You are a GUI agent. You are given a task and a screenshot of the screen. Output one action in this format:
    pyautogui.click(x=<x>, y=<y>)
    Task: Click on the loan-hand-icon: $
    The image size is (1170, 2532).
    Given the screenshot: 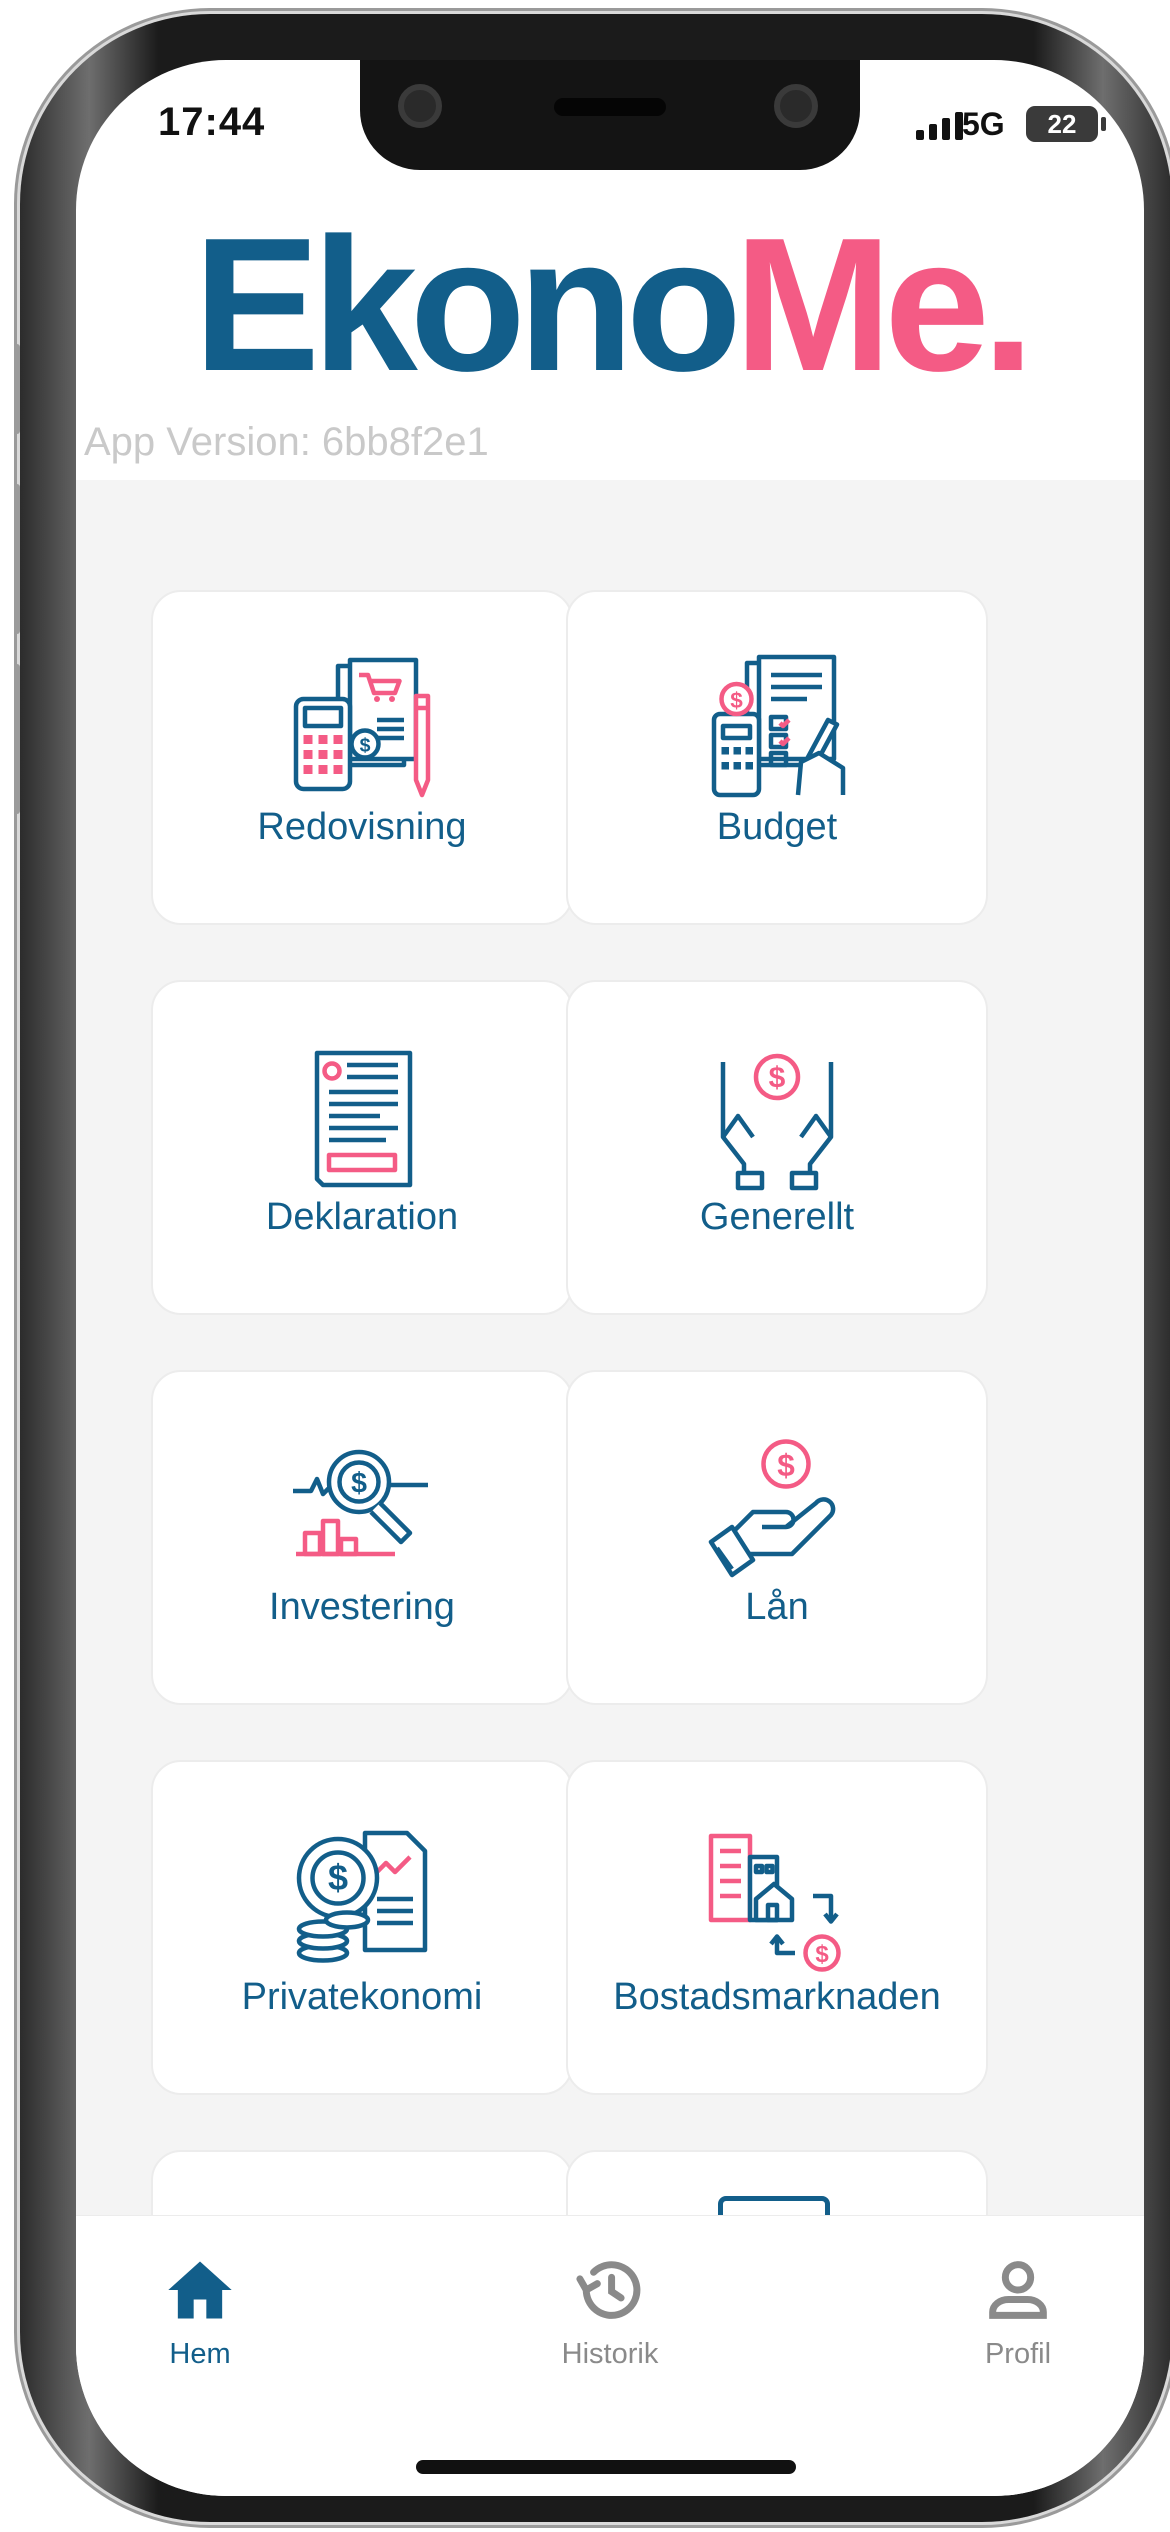 What is the action you would take?
    pyautogui.click(x=772, y=1508)
    